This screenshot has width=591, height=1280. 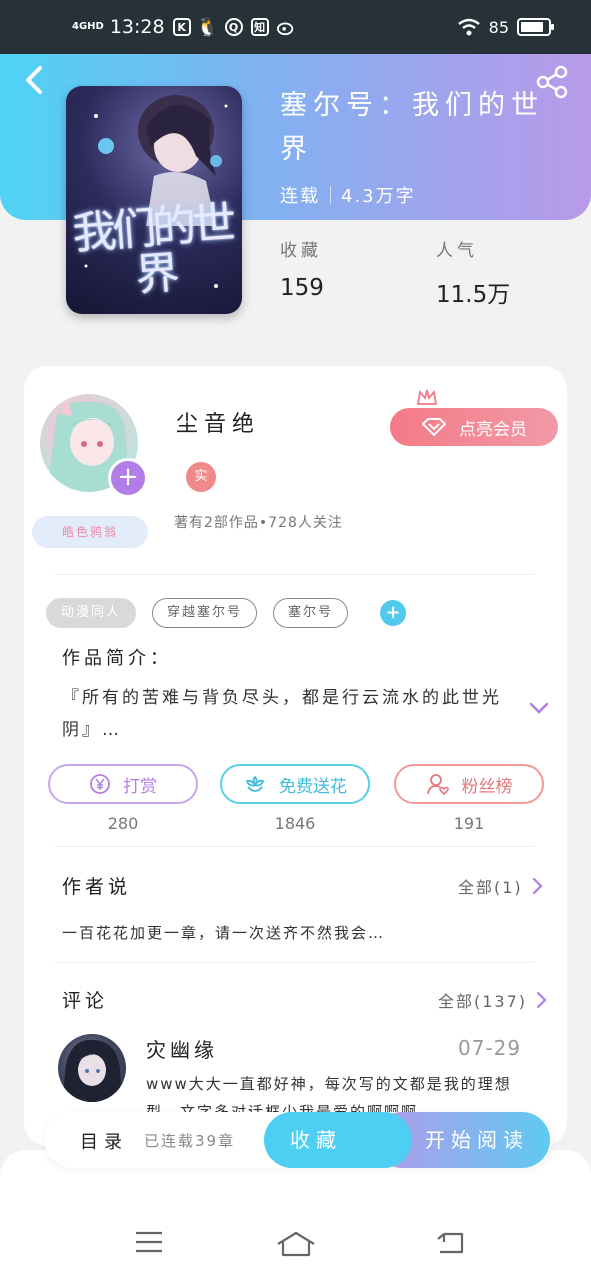 I want to click on network-indicator: 4GHD, so click(x=88, y=26).